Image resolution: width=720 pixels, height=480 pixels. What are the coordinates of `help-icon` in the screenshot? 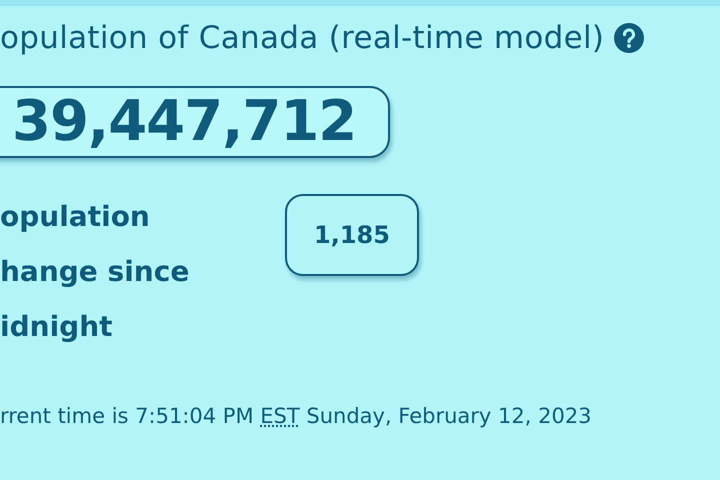 It's located at (629, 38).